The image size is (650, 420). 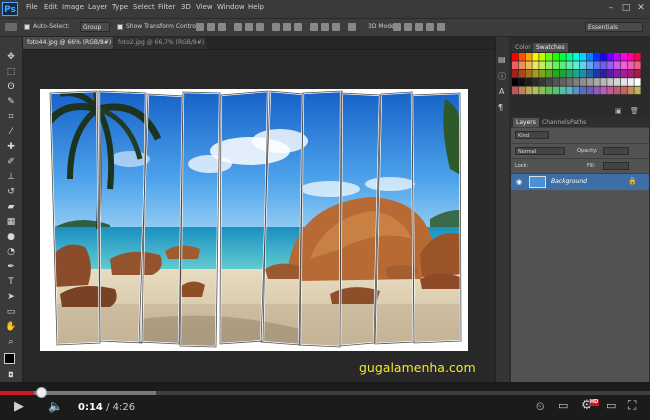 What do you see at coordinates (523, 47) in the screenshot?
I see `tab-color: Color` at bounding box center [523, 47].